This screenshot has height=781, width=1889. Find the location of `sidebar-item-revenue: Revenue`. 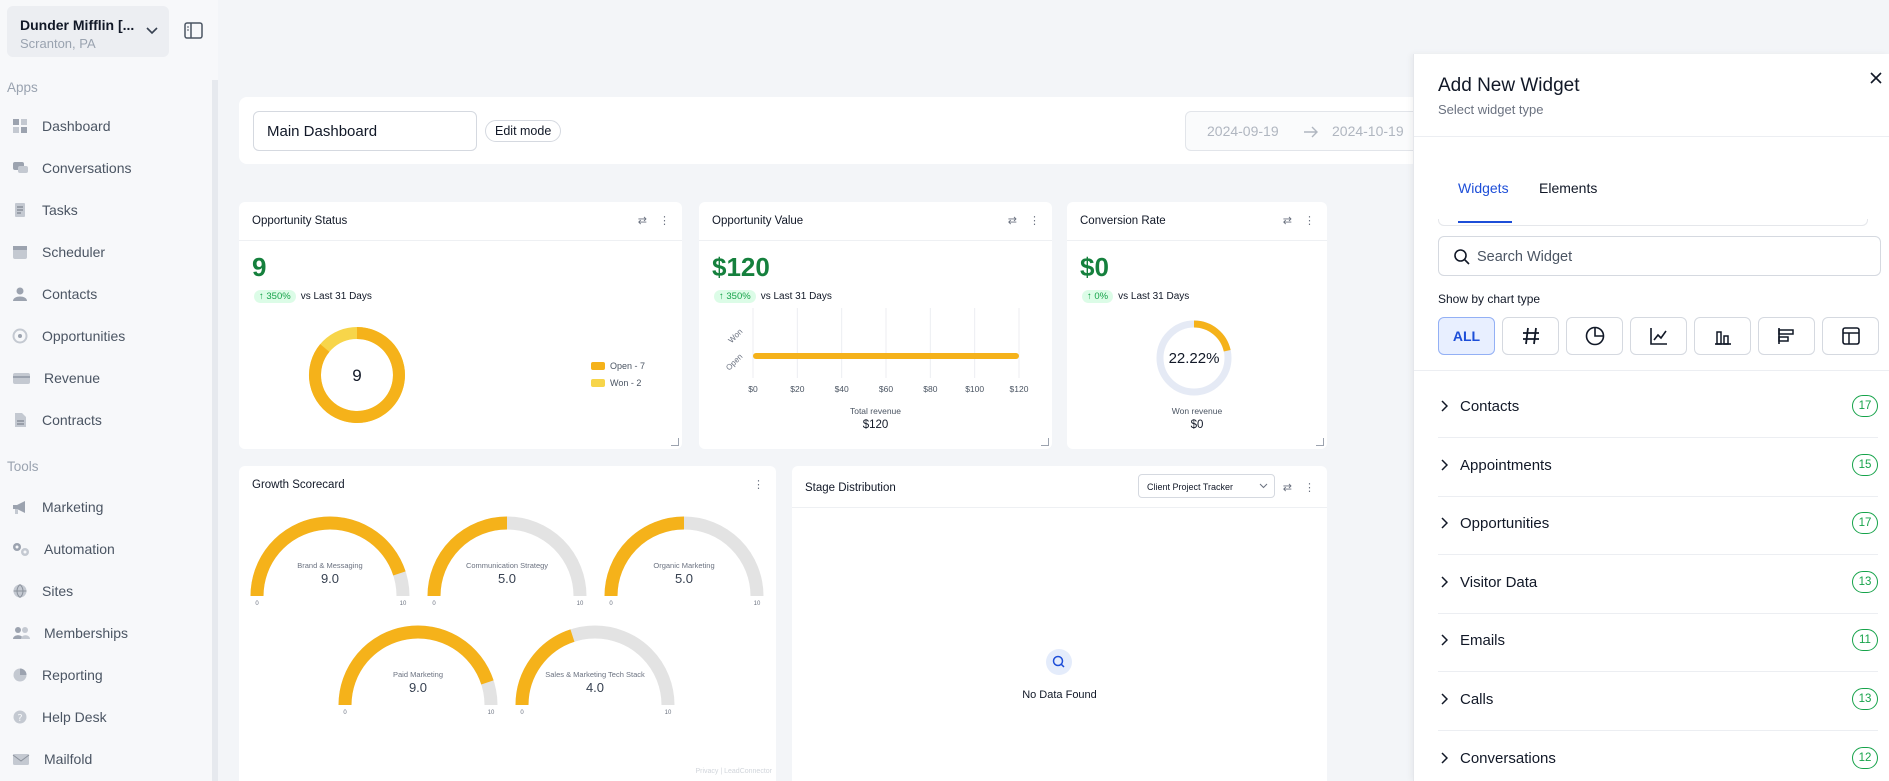

sidebar-item-revenue: Revenue is located at coordinates (56, 378).